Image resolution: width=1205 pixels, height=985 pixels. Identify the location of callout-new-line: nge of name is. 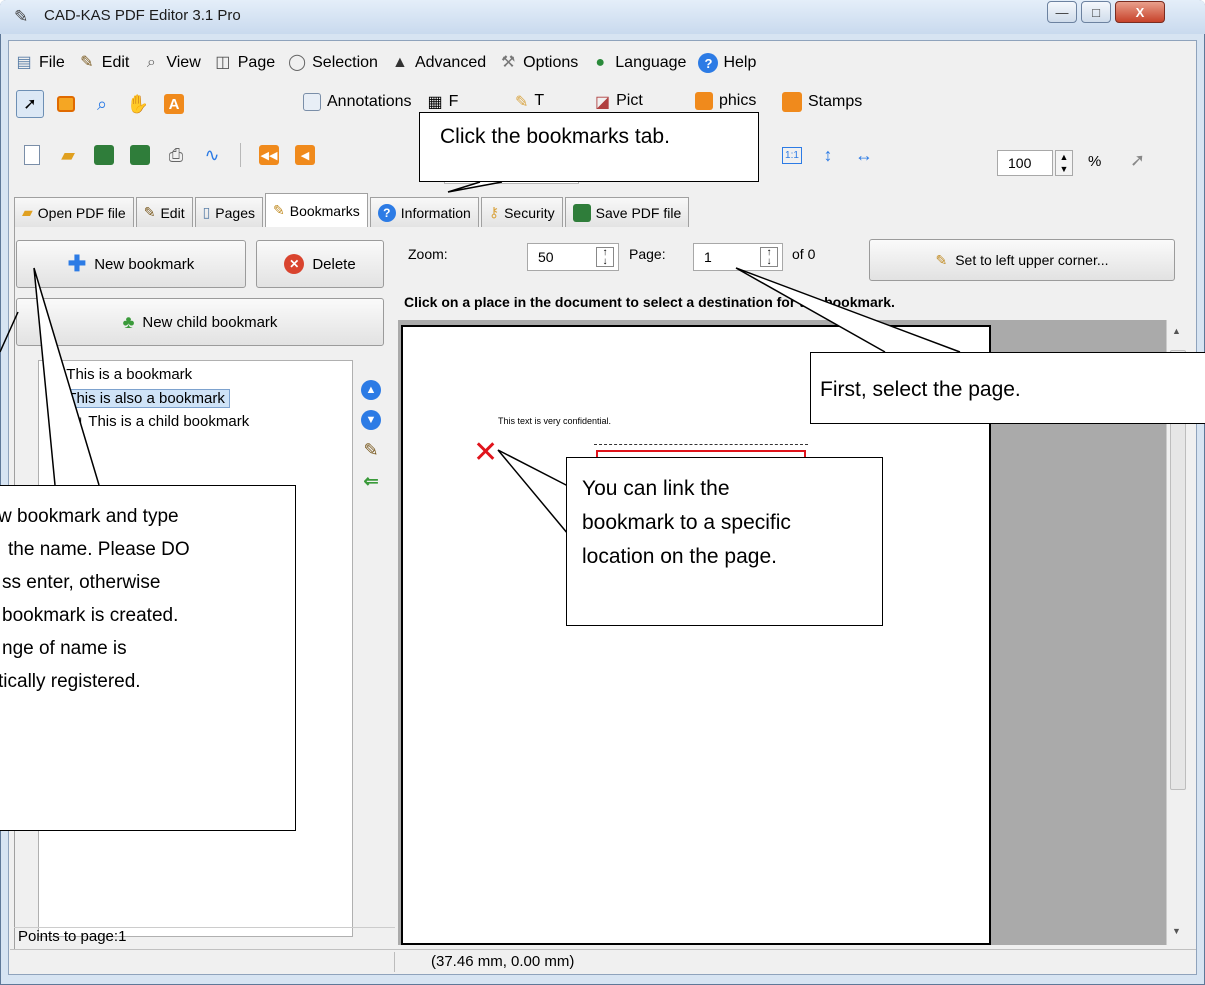
(64, 648).